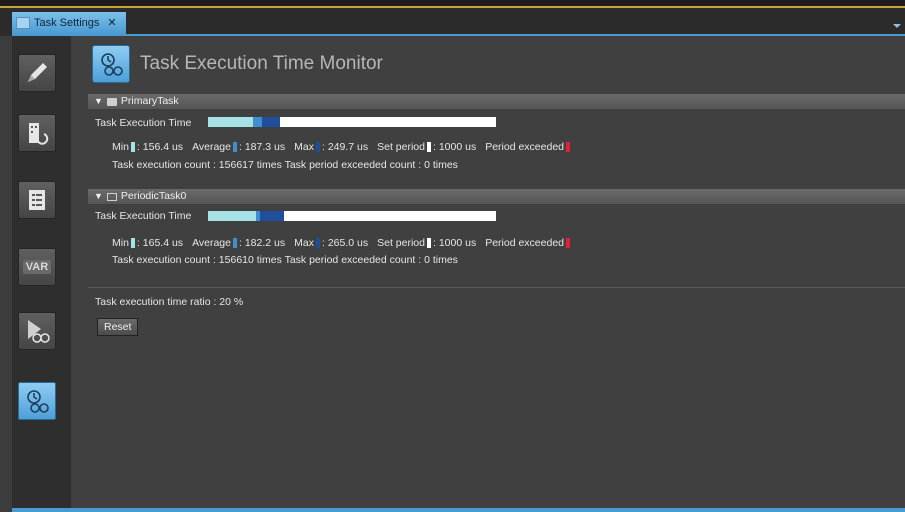 Image resolution: width=905 pixels, height=512 pixels. Describe the element at coordinates (257, 122) in the screenshot. I see `average-segment` at that location.